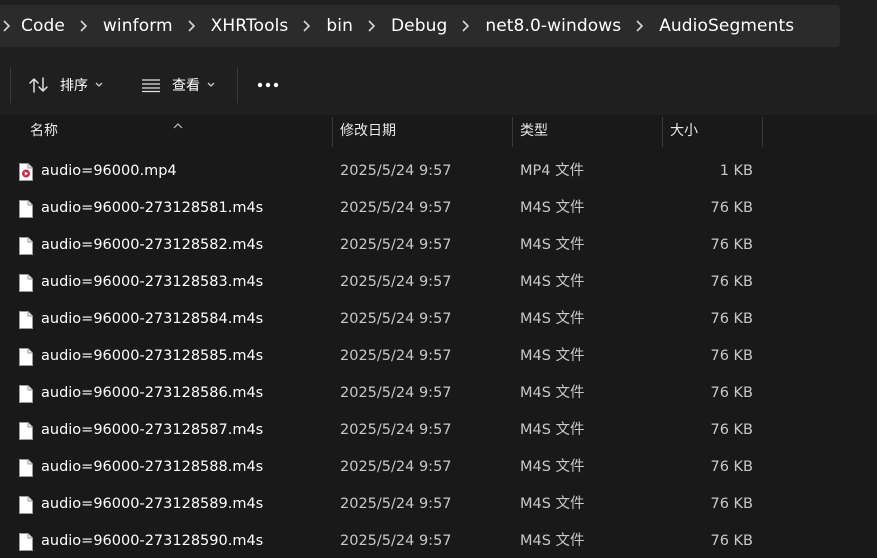 The width and height of the screenshot is (877, 558). What do you see at coordinates (26, 172) in the screenshot?
I see `video-file-icon` at bounding box center [26, 172].